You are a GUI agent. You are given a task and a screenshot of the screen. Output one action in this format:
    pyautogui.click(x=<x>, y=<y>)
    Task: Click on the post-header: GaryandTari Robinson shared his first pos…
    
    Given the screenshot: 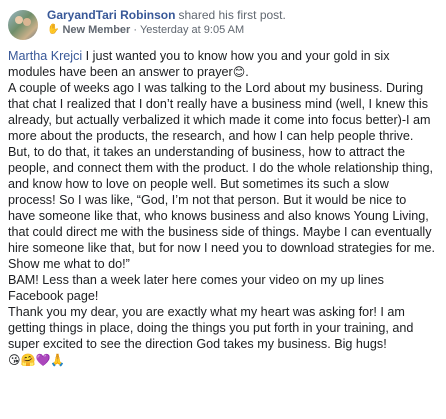 What is the action you would take?
    pyautogui.click(x=222, y=25)
    